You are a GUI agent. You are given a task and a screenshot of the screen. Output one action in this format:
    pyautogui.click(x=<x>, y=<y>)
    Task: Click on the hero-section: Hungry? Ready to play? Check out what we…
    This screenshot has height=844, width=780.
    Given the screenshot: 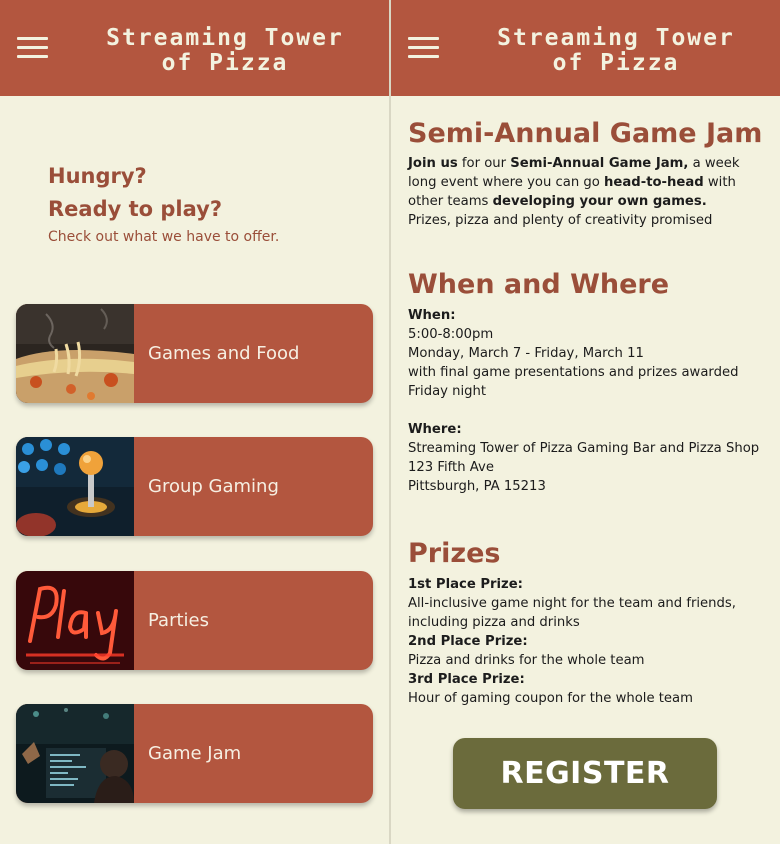 What is the action you would take?
    pyautogui.click(x=208, y=203)
    